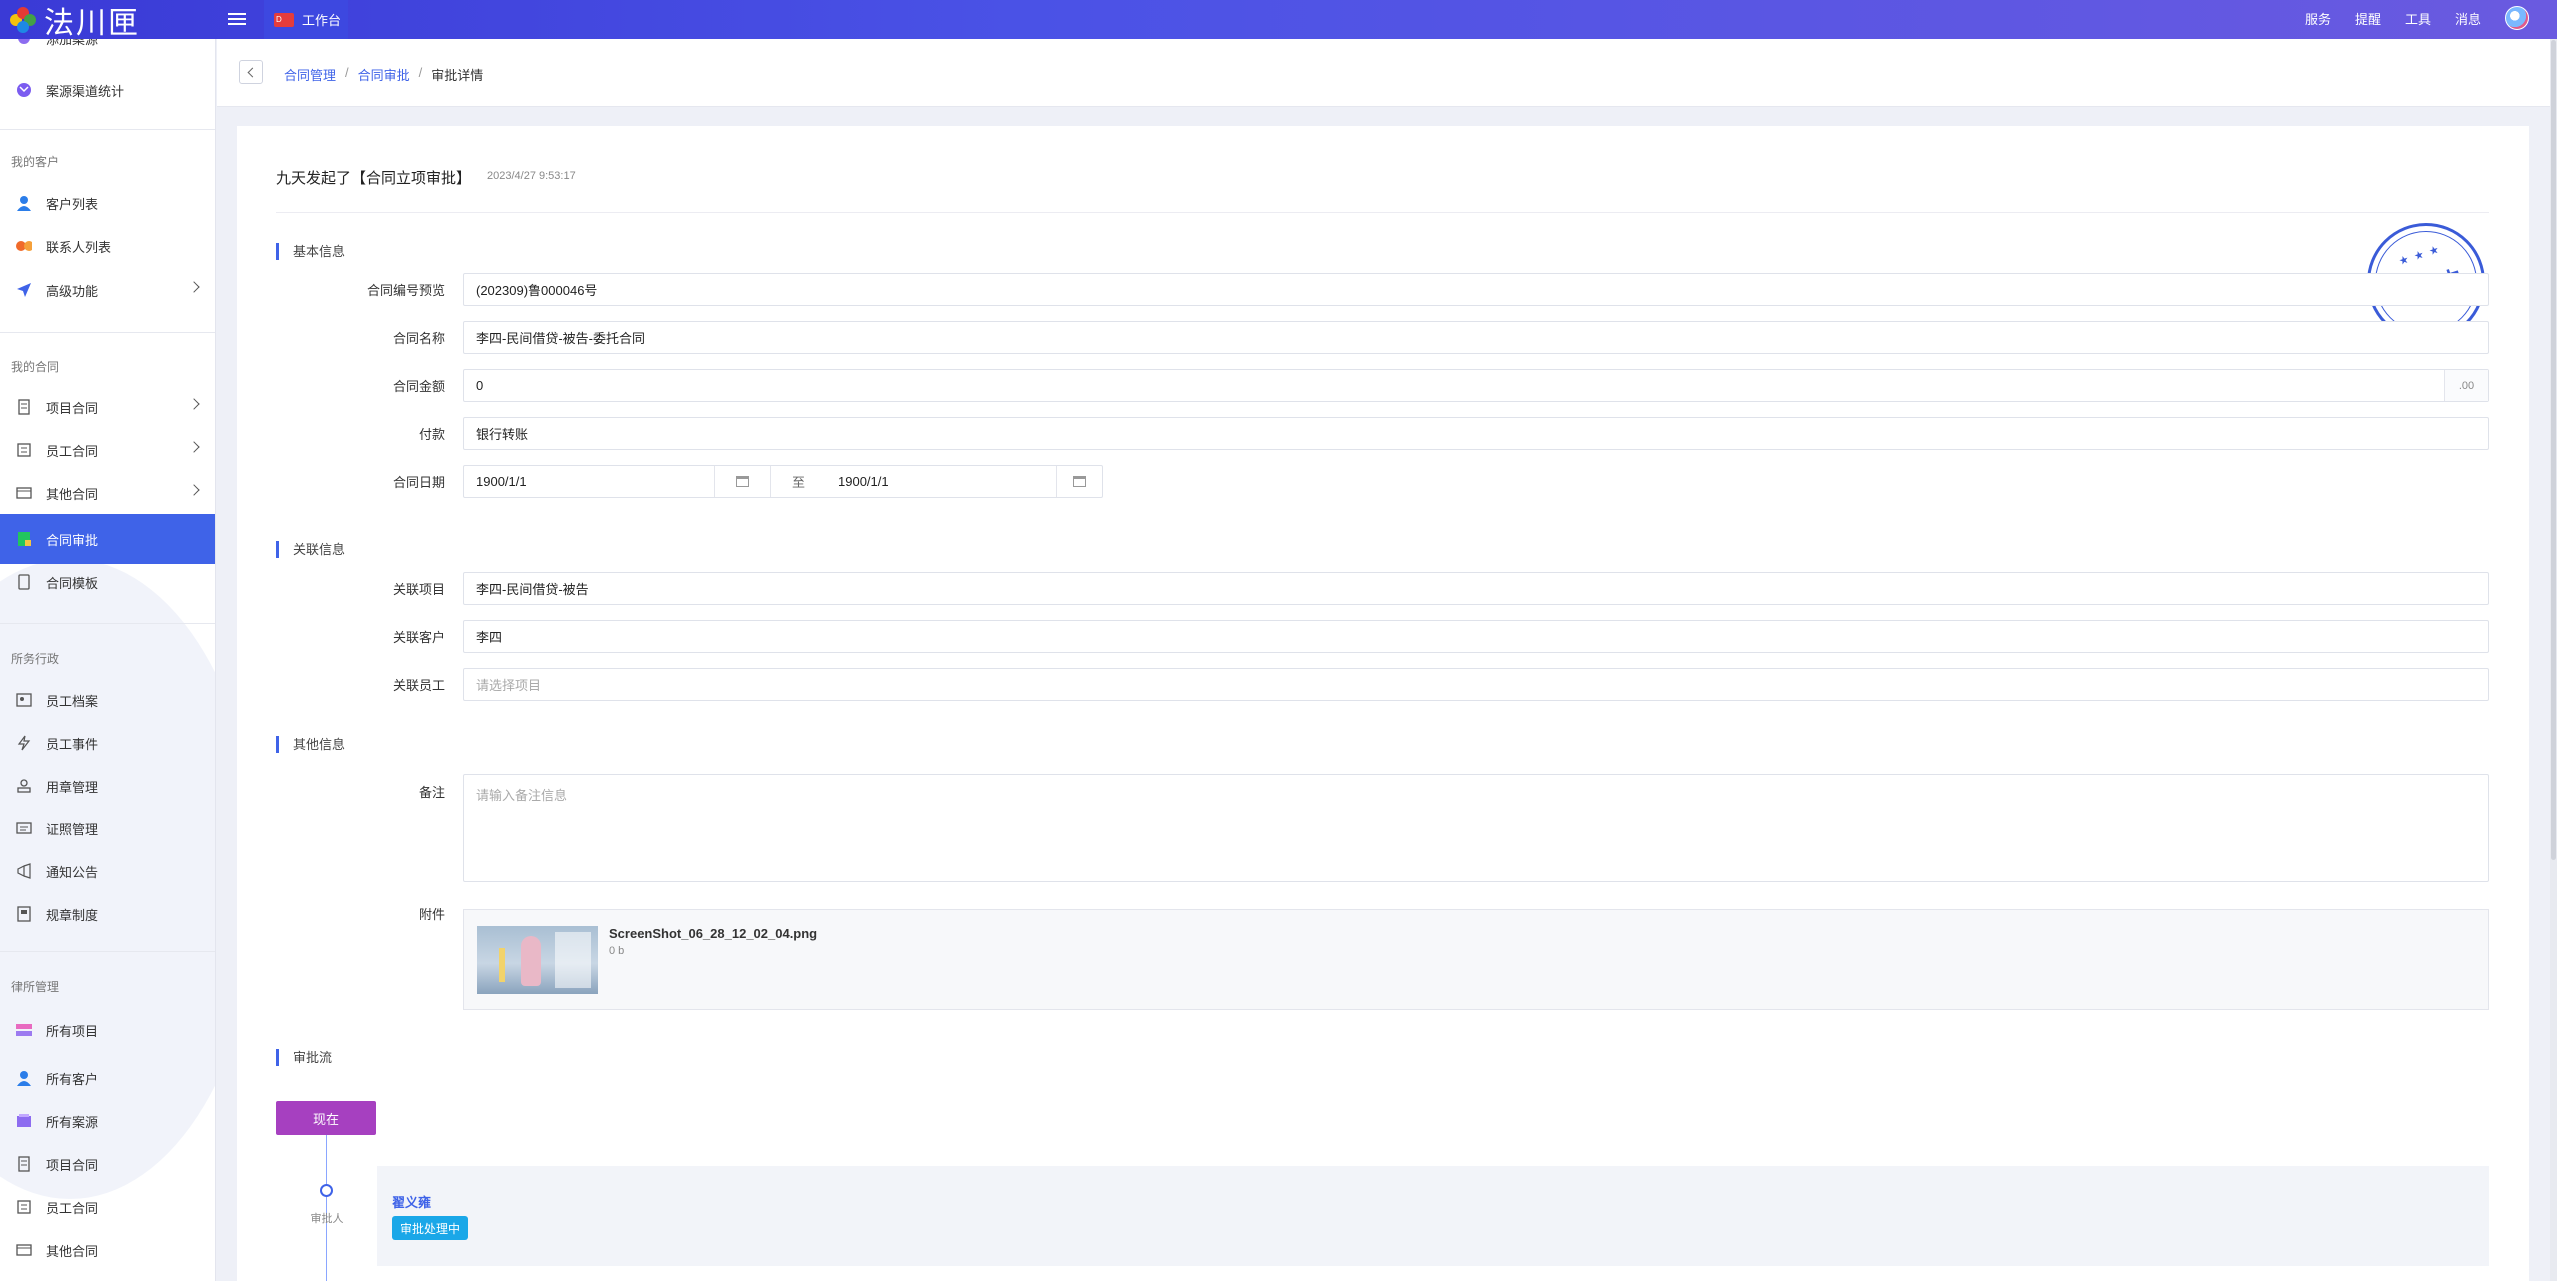 The height and width of the screenshot is (1281, 2557). Describe the element at coordinates (501, 481) in the screenshot. I see `date-from: 1900/1/1` at that location.